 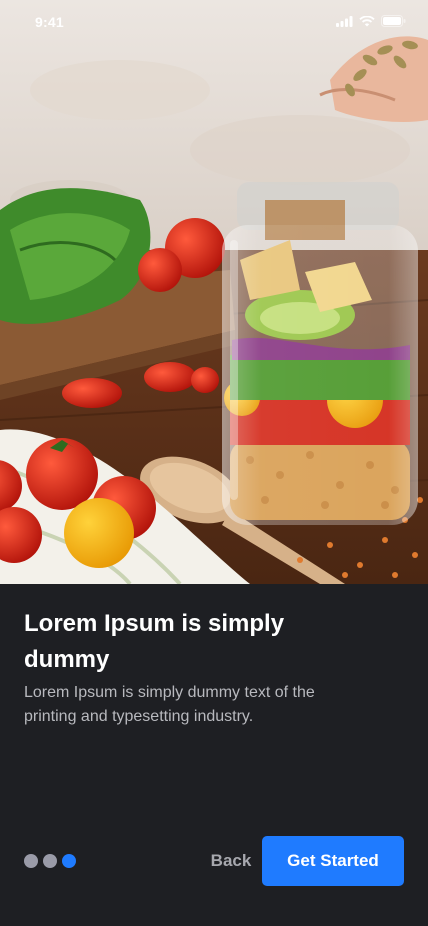 I want to click on battery-icon, so click(x=393, y=21).